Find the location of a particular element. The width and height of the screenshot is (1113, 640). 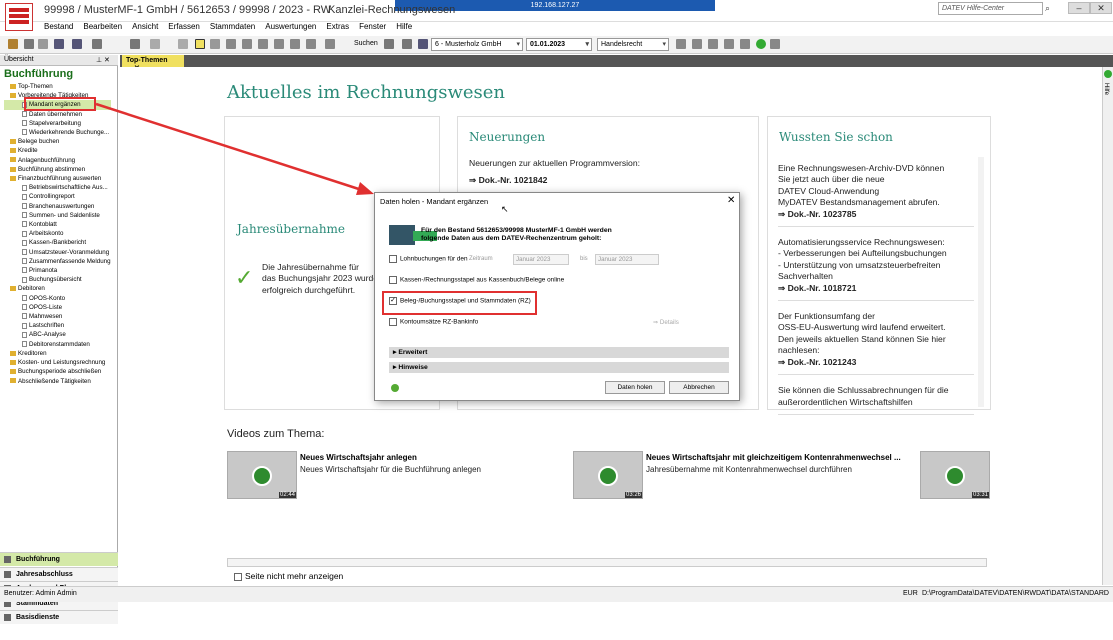

bis-label: bis is located at coordinates (584, 259).